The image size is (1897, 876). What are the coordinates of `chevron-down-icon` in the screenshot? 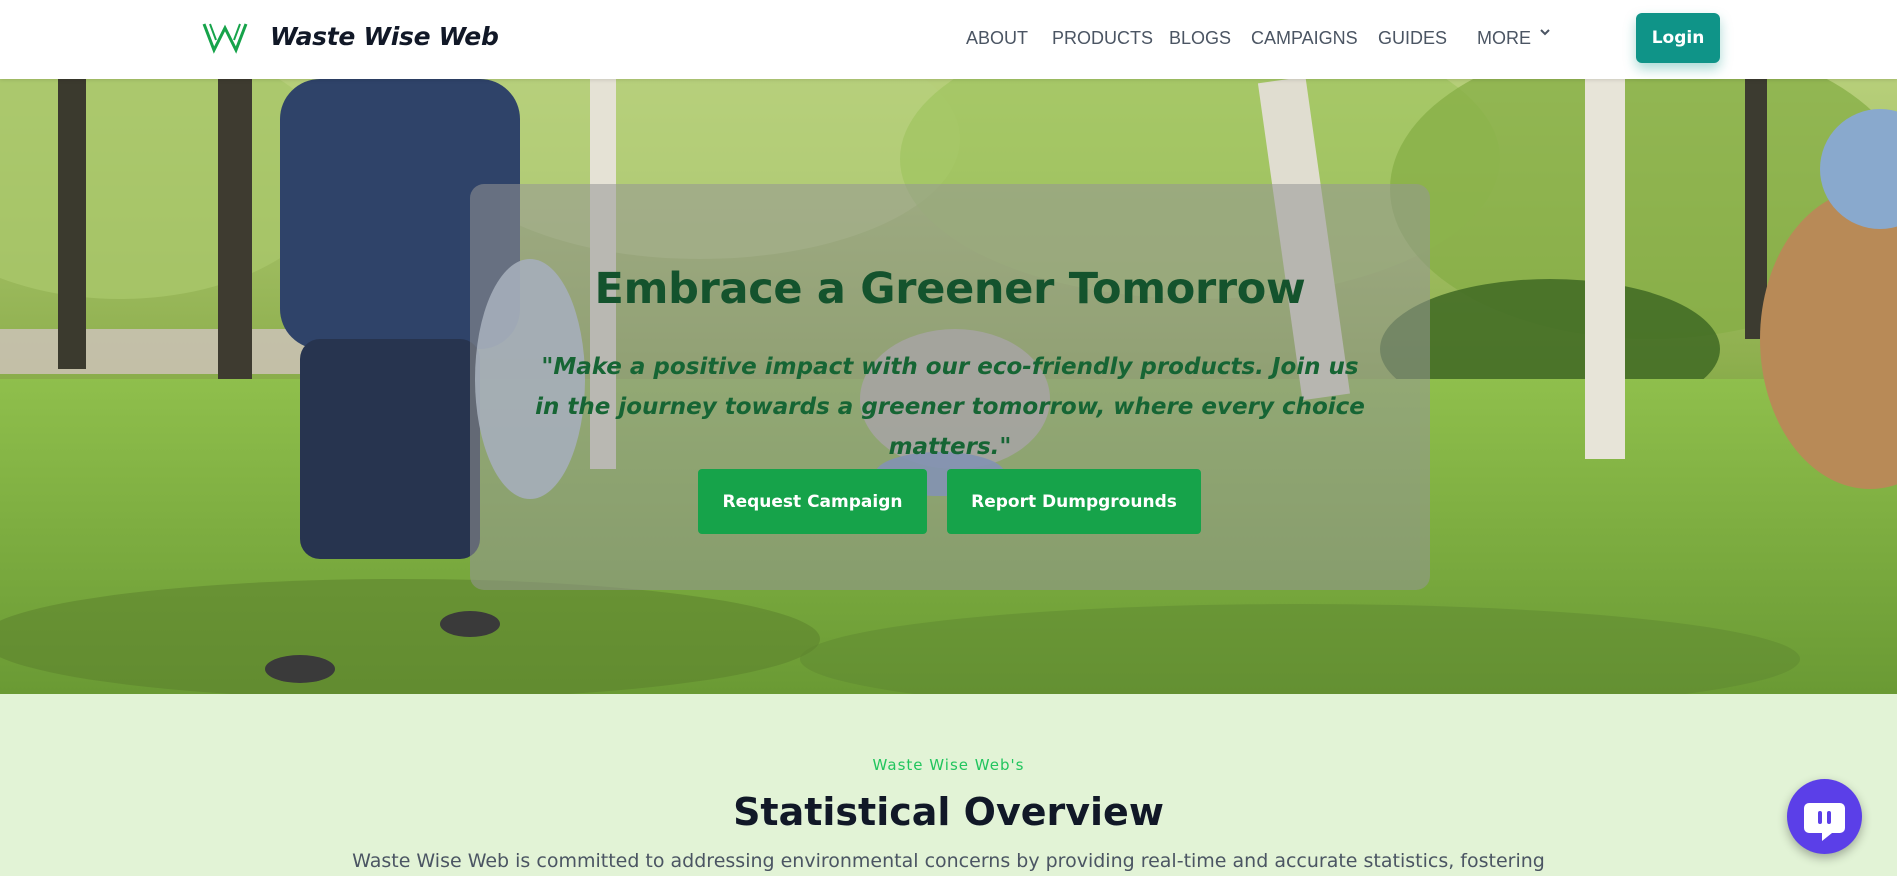 It's located at (1545, 32).